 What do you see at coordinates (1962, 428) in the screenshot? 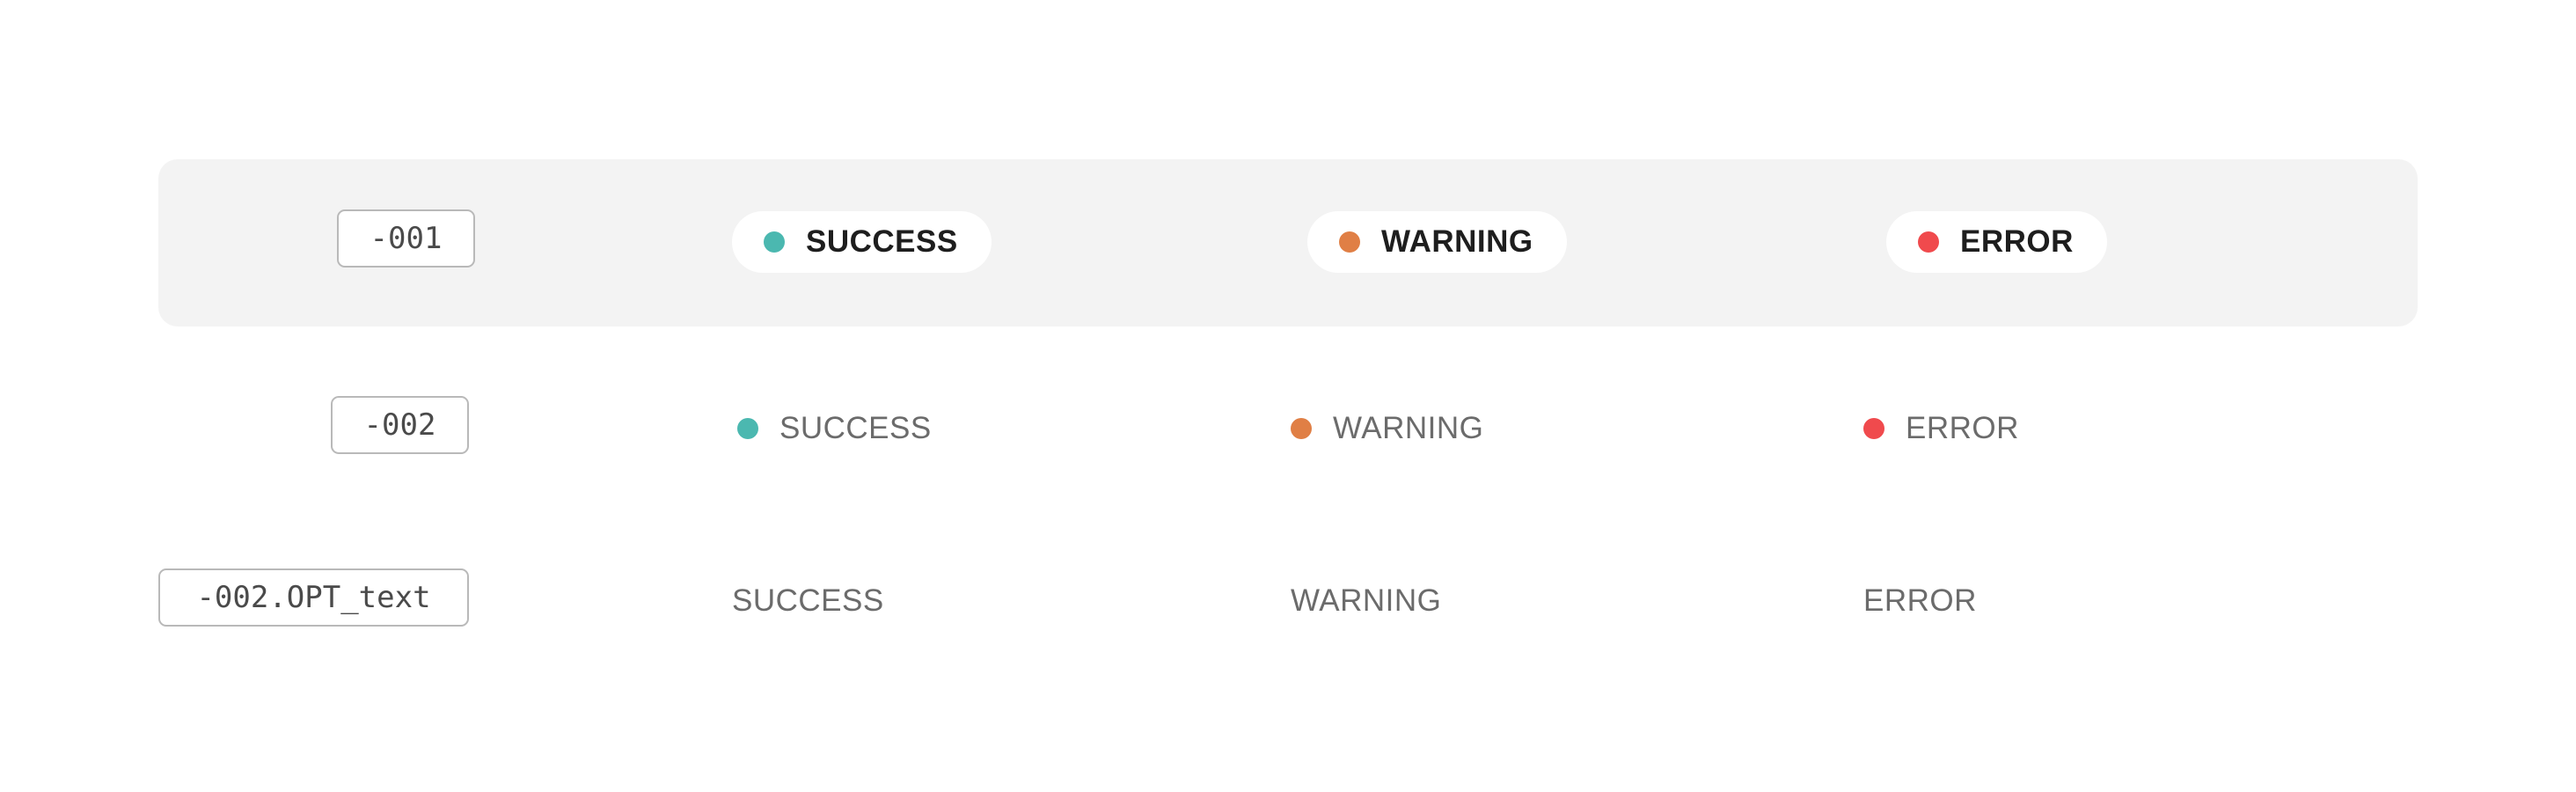
I see `status-indicator-label: ERROR` at bounding box center [1962, 428].